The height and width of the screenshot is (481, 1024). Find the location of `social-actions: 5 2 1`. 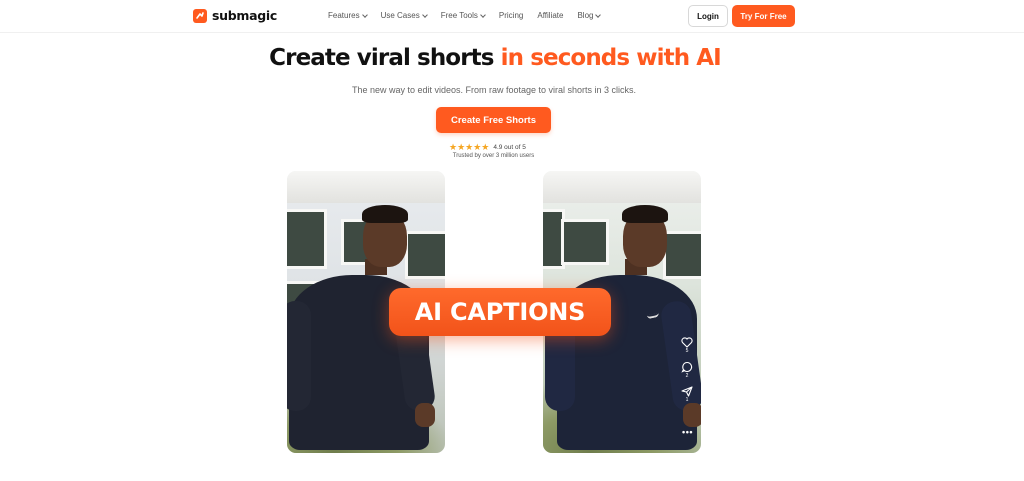

social-actions: 5 2 1 is located at coordinates (687, 370).